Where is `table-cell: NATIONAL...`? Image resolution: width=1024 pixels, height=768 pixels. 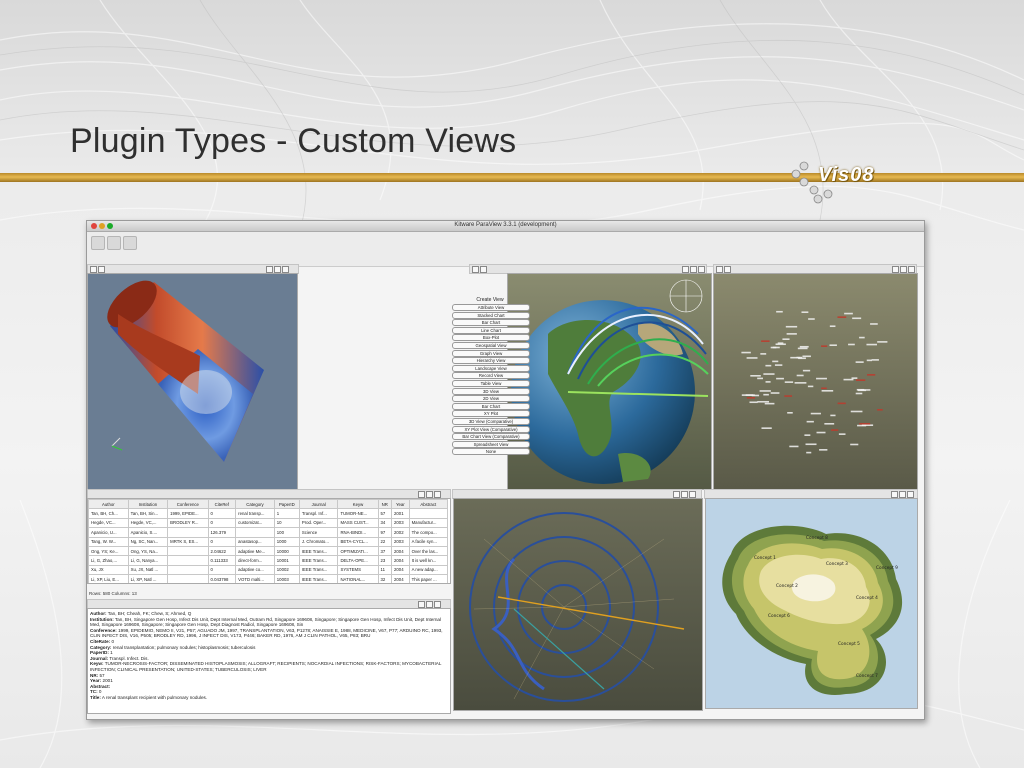
table-cell: NATIONAL... is located at coordinates (358, 578).